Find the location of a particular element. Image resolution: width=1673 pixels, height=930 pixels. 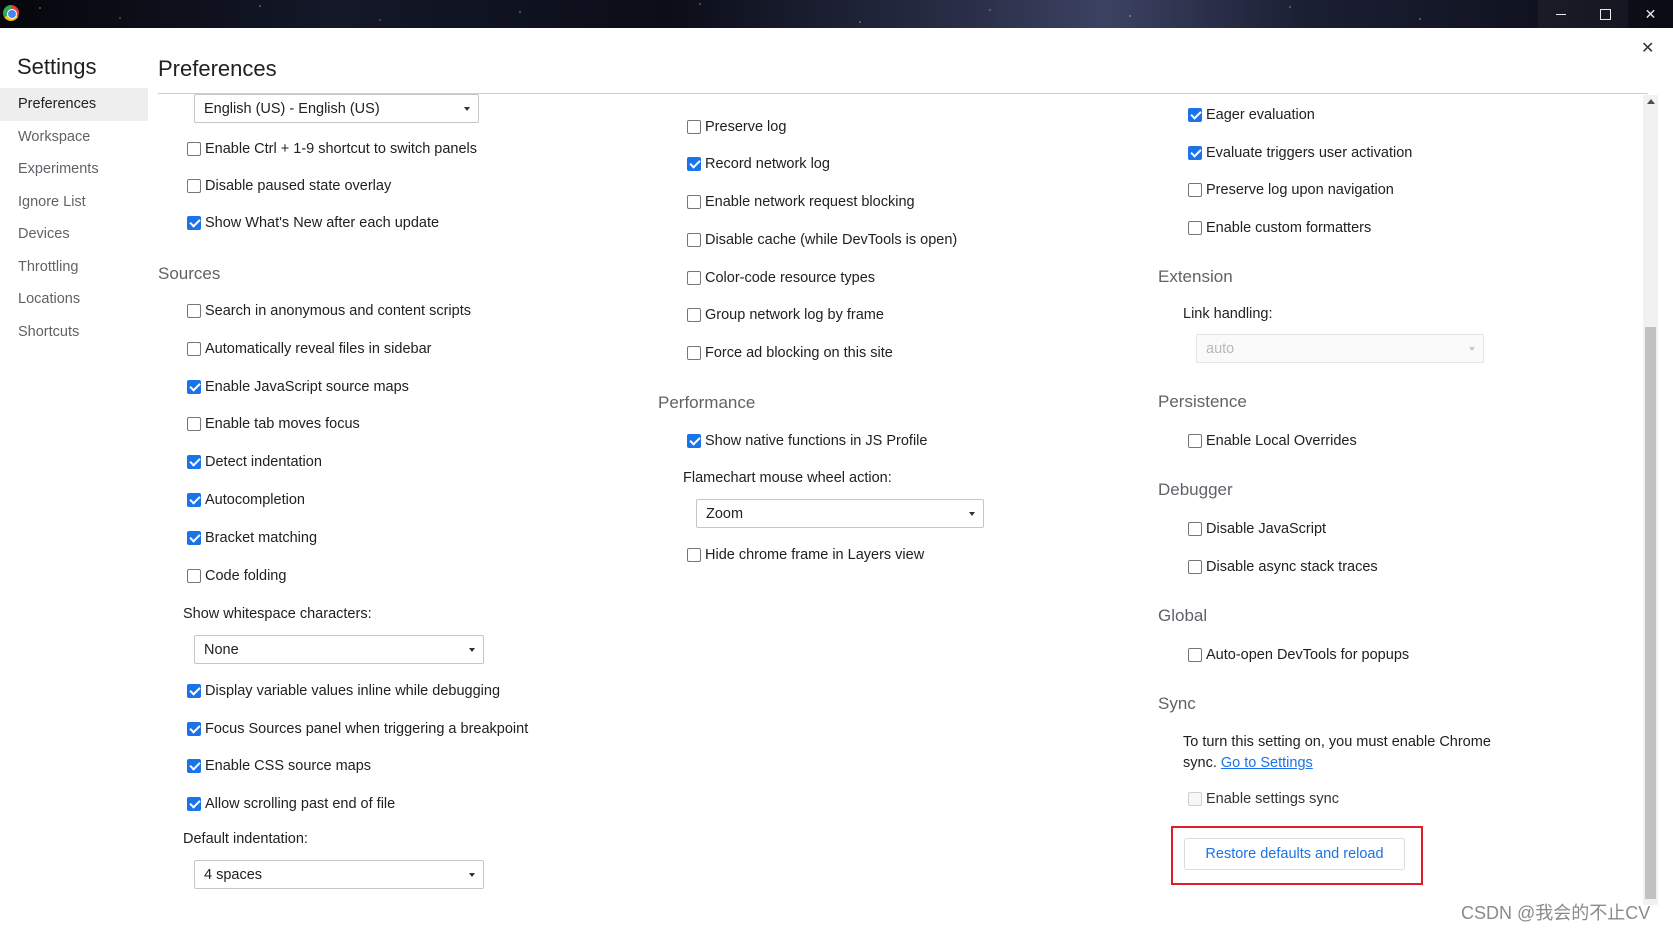

chevron-down-icon is located at coordinates (1472, 349).